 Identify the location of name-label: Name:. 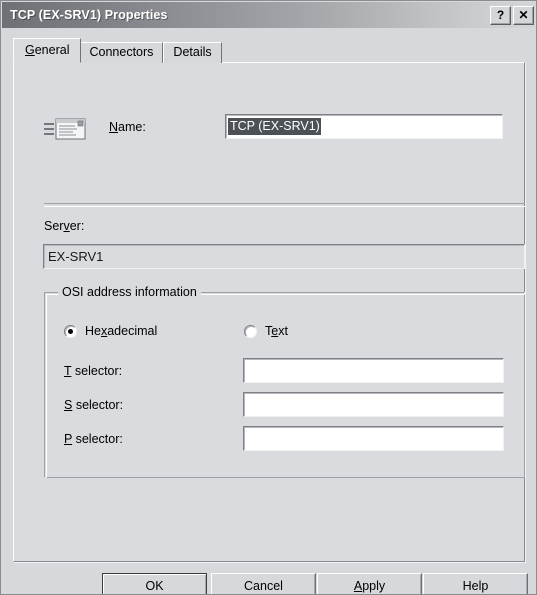
(127, 127).